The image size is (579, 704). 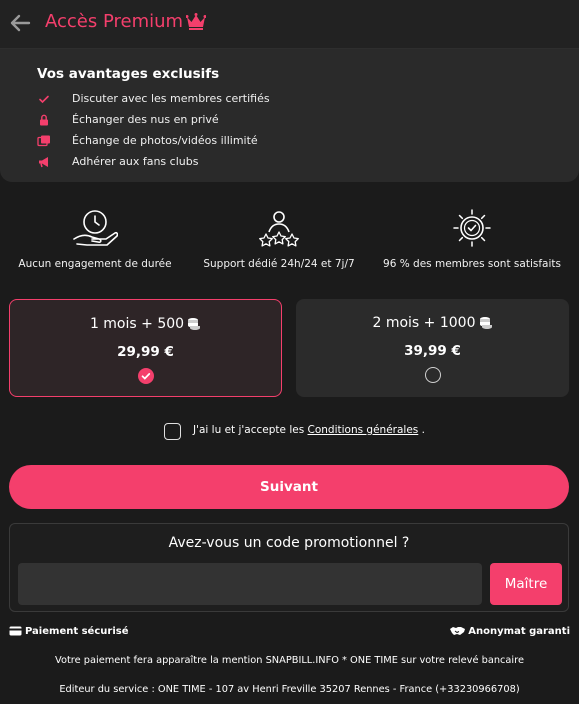 I want to click on anonymity-label: Anonymat garanti, so click(x=519, y=631).